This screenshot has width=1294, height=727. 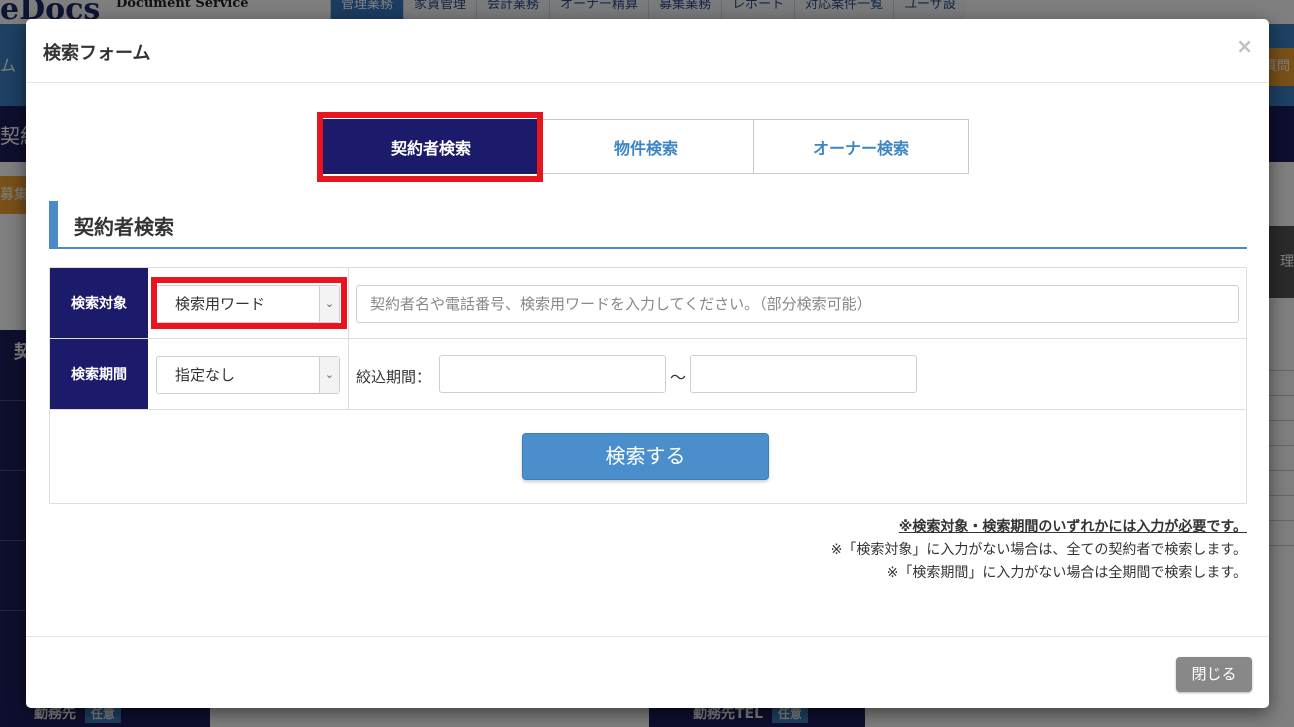 What do you see at coordinates (220, 304) in the screenshot?
I see `search-target-select-value: 検索用ワード` at bounding box center [220, 304].